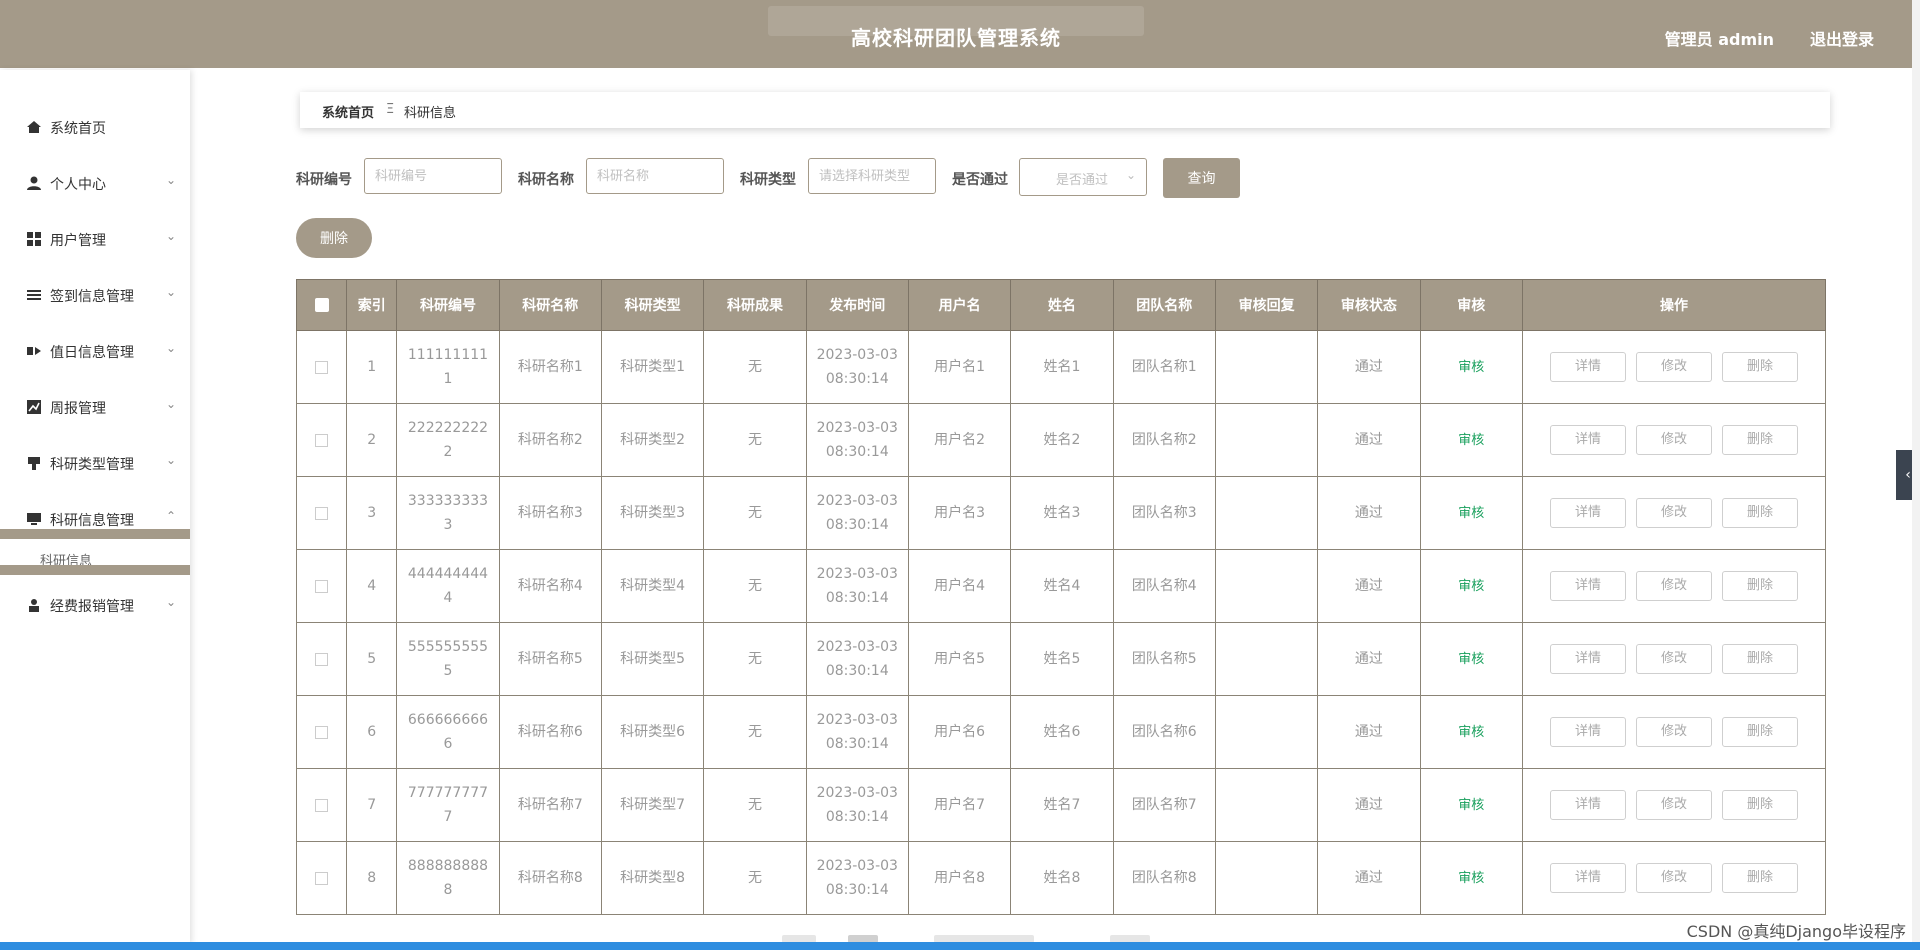 The height and width of the screenshot is (950, 1920). Describe the element at coordinates (34, 463) in the screenshot. I see `flag-icon` at that location.